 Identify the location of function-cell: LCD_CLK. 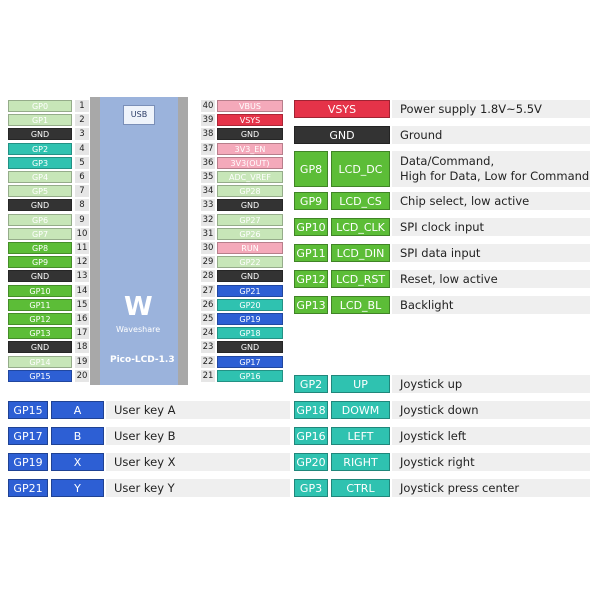
(360, 227).